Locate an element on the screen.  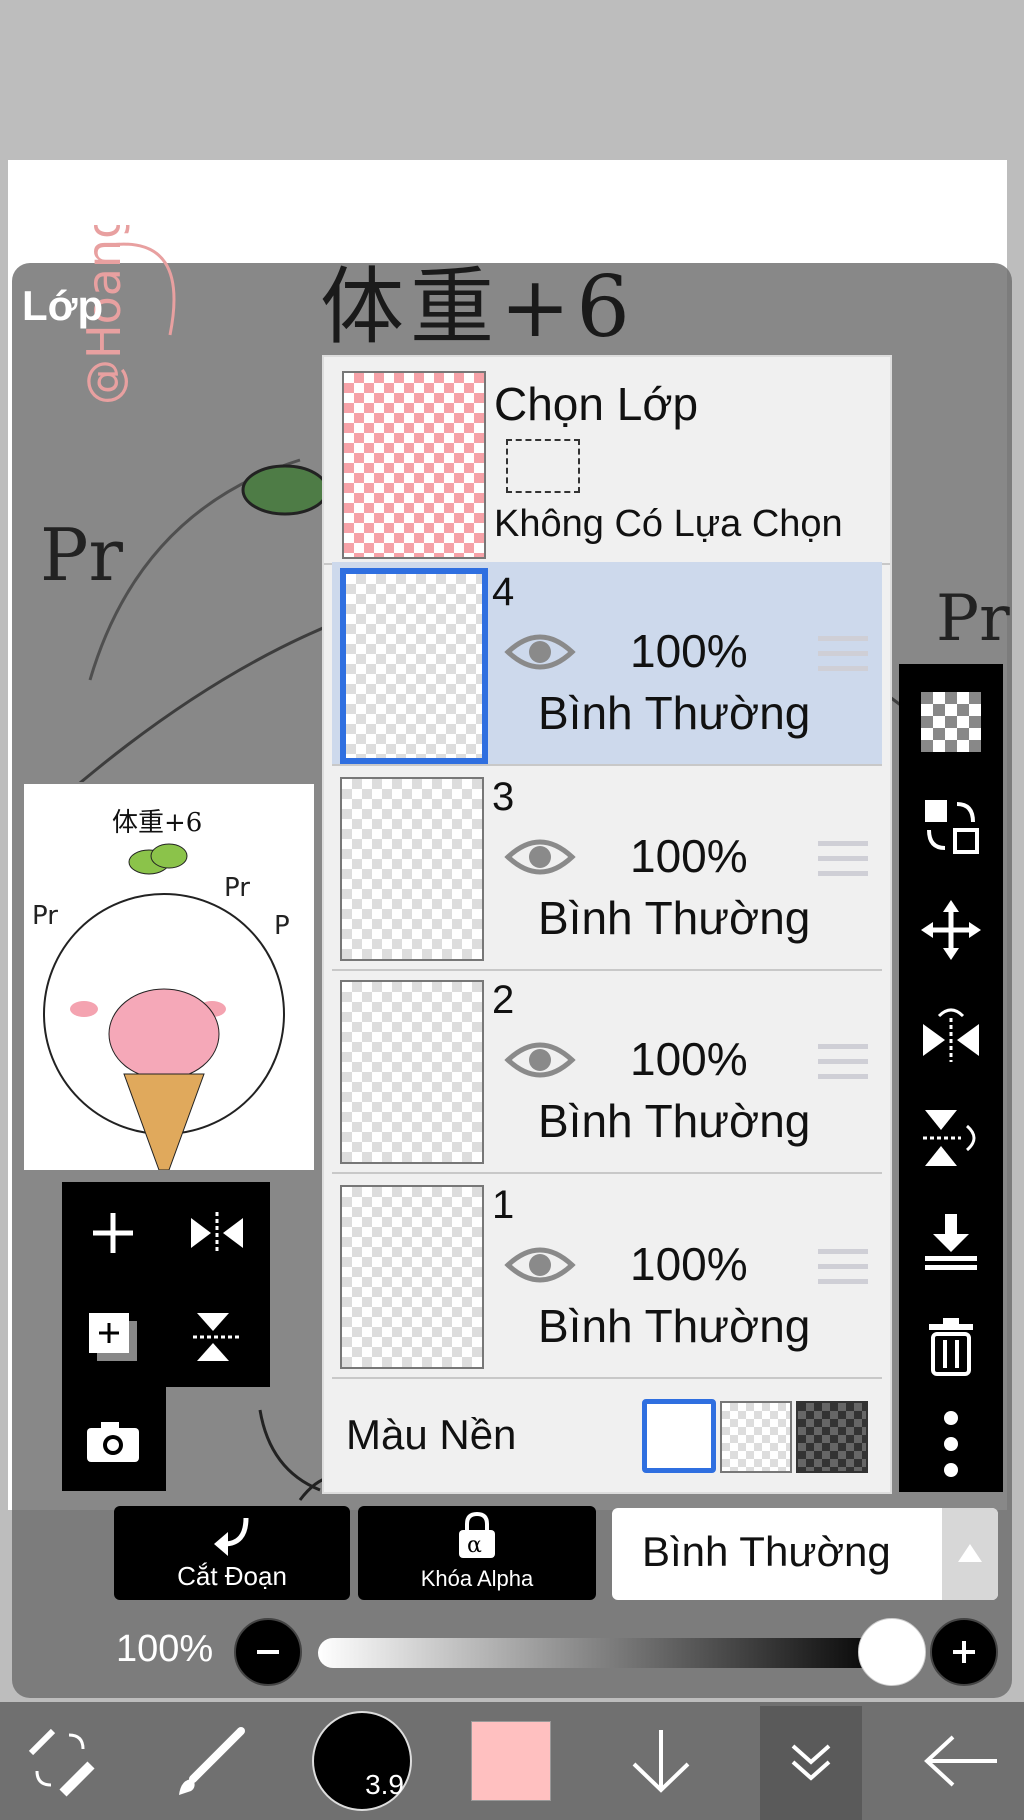
back-button is located at coordinates (961, 1761).